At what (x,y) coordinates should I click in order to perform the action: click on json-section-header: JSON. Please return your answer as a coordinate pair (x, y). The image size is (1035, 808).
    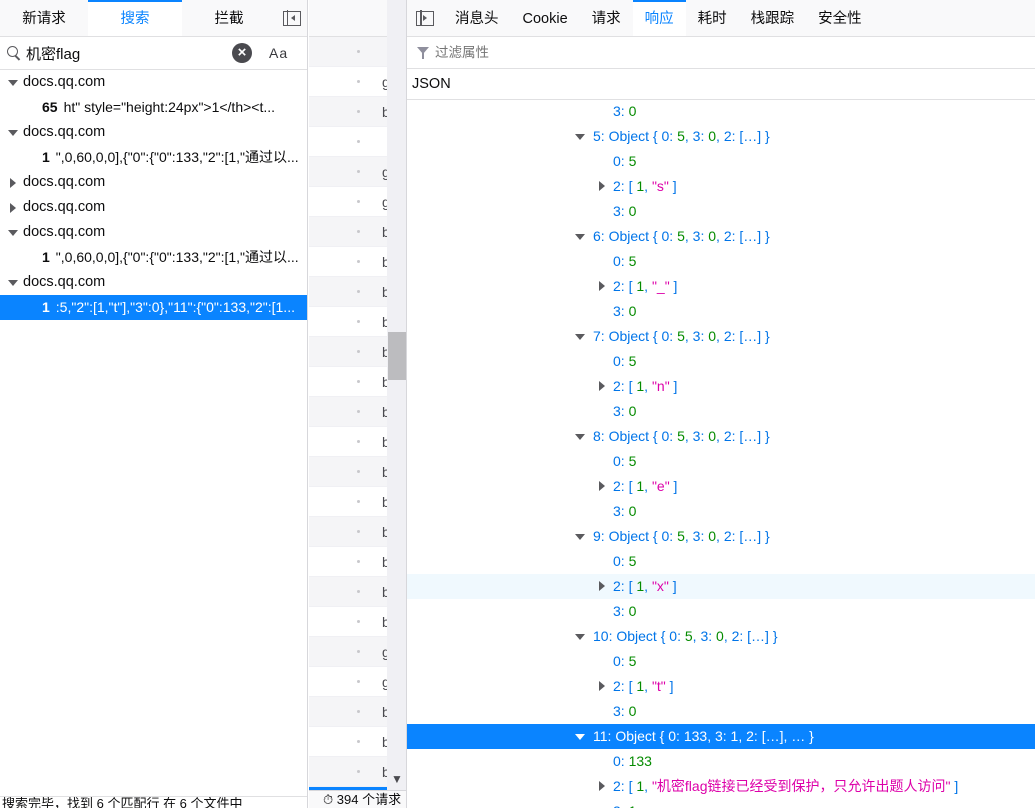
    Looking at the image, I should click on (721, 84).